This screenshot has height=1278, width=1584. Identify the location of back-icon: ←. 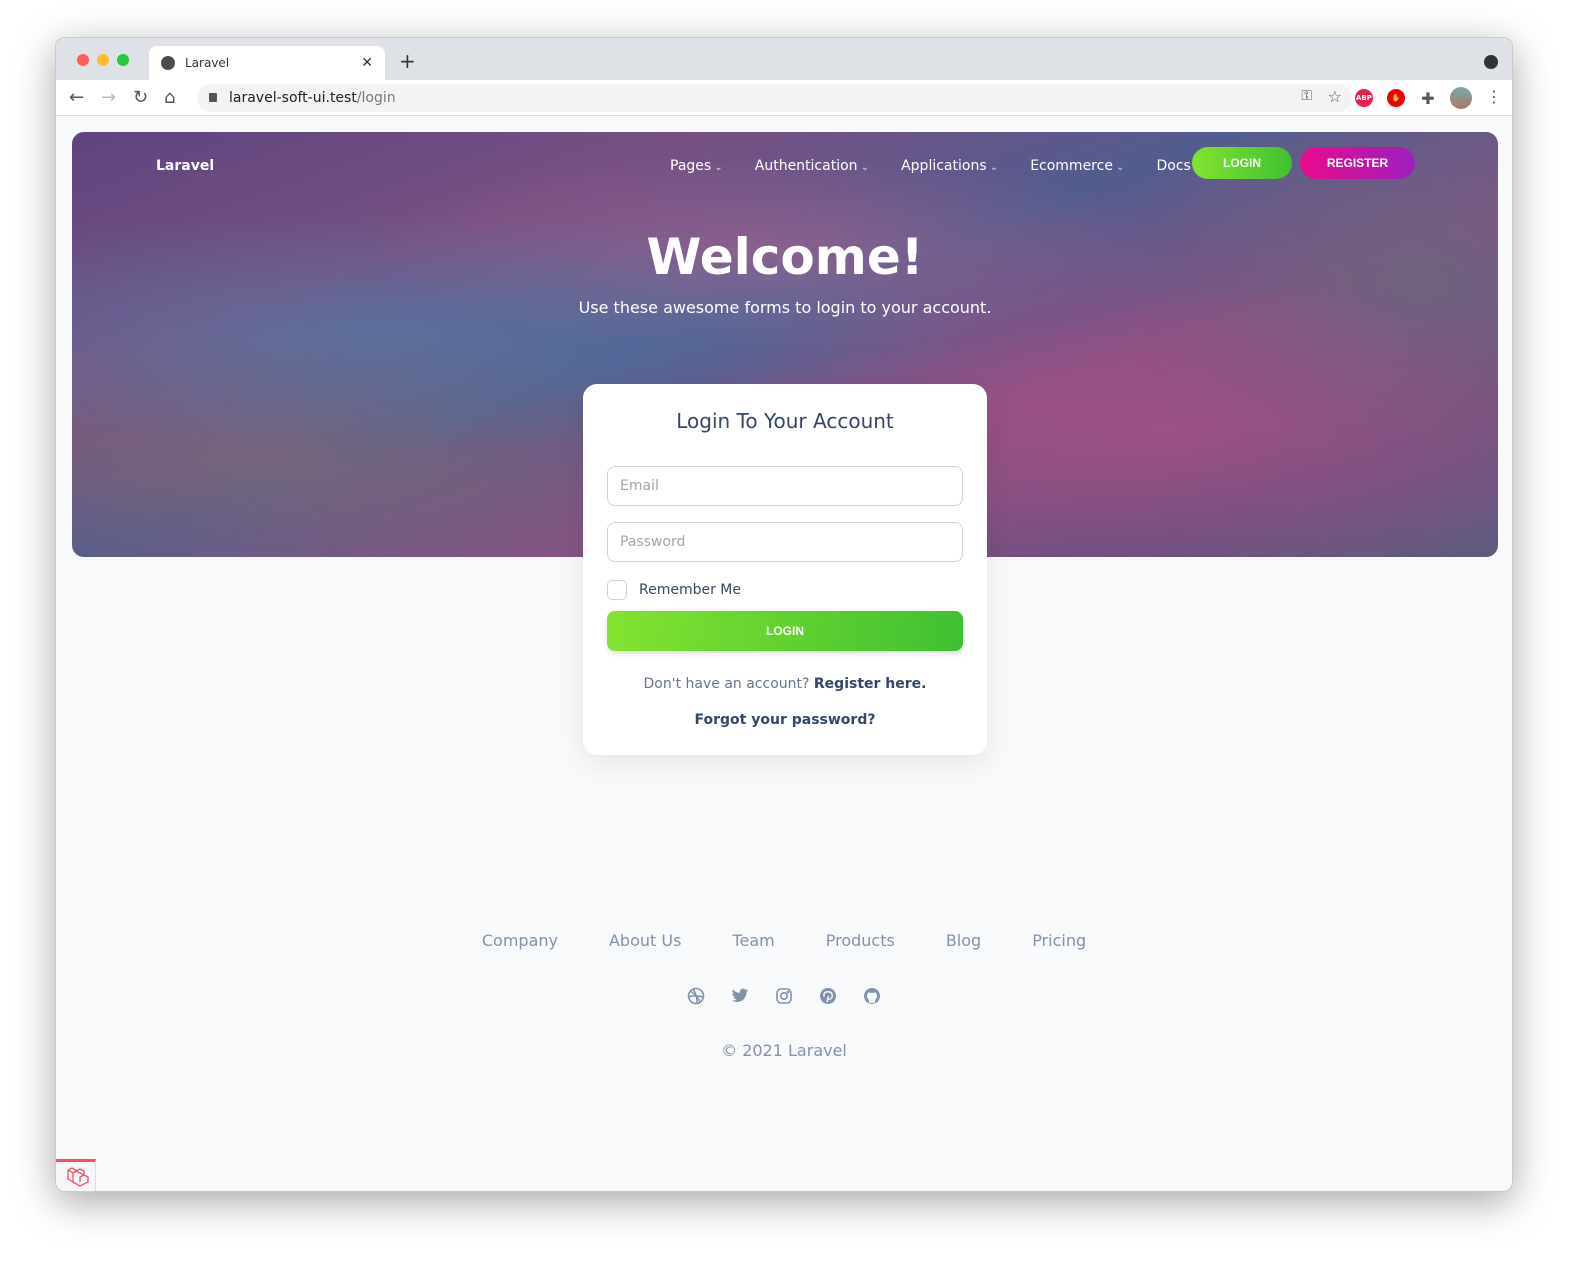
(76, 97).